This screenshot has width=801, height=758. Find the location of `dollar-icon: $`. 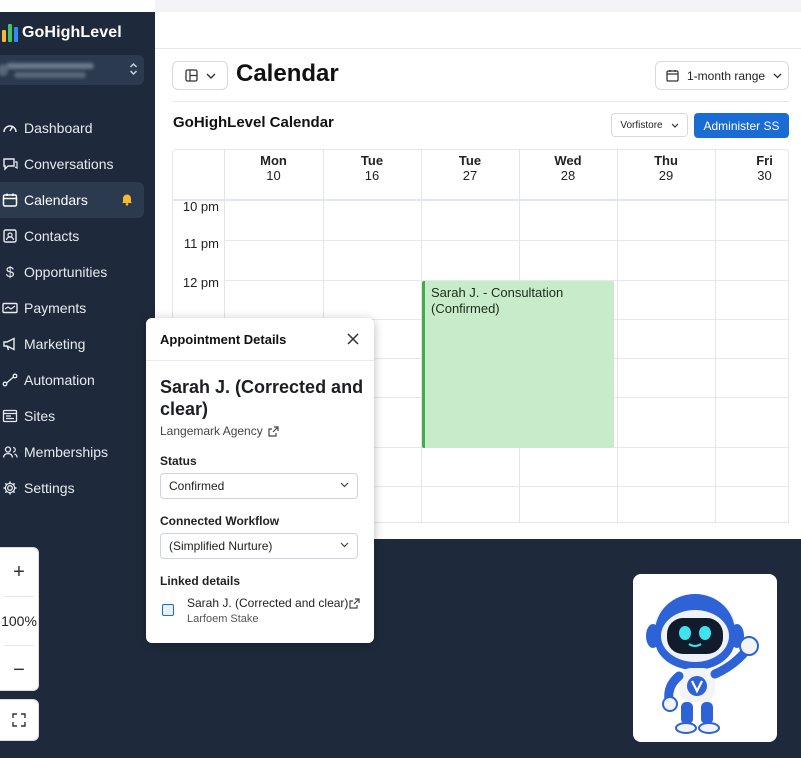

dollar-icon: $ is located at coordinates (10, 272).